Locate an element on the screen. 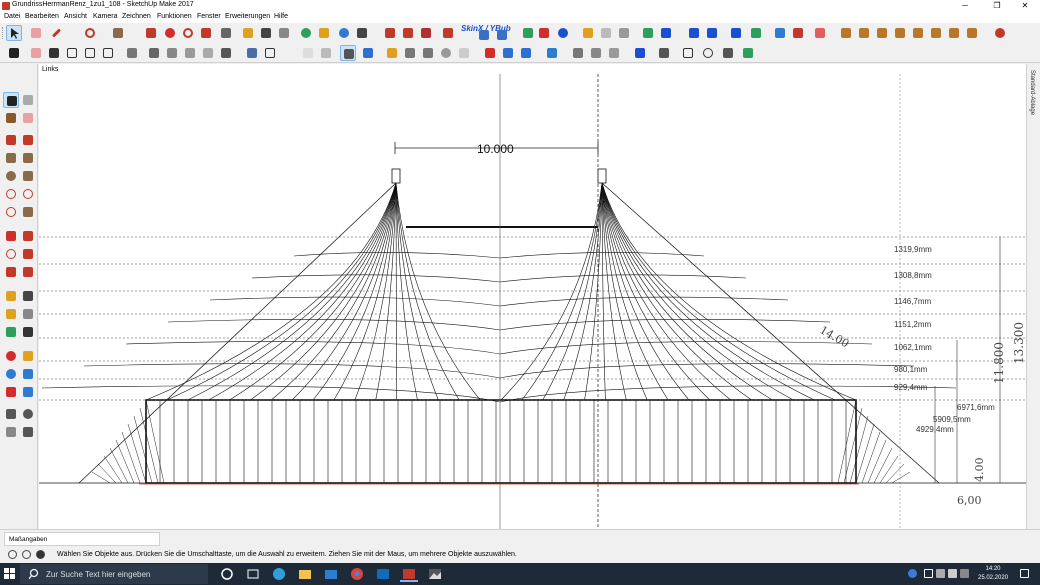 The height and width of the screenshot is (585, 1040). tool-button-m is located at coordinates (578, 53).